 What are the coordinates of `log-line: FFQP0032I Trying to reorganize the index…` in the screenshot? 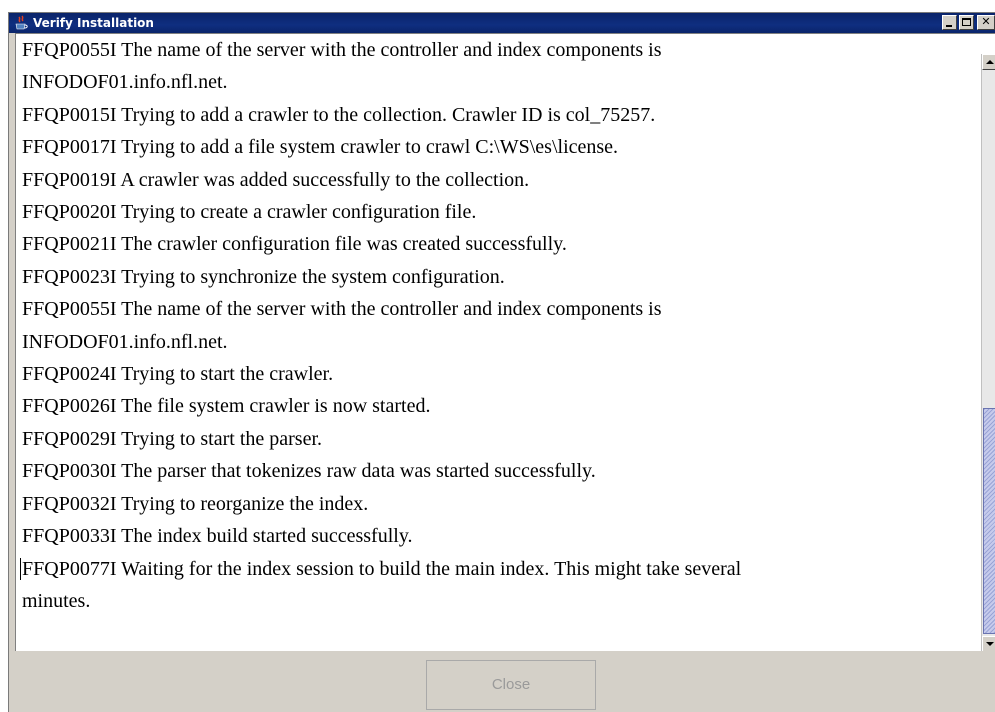 It's located at (195, 503).